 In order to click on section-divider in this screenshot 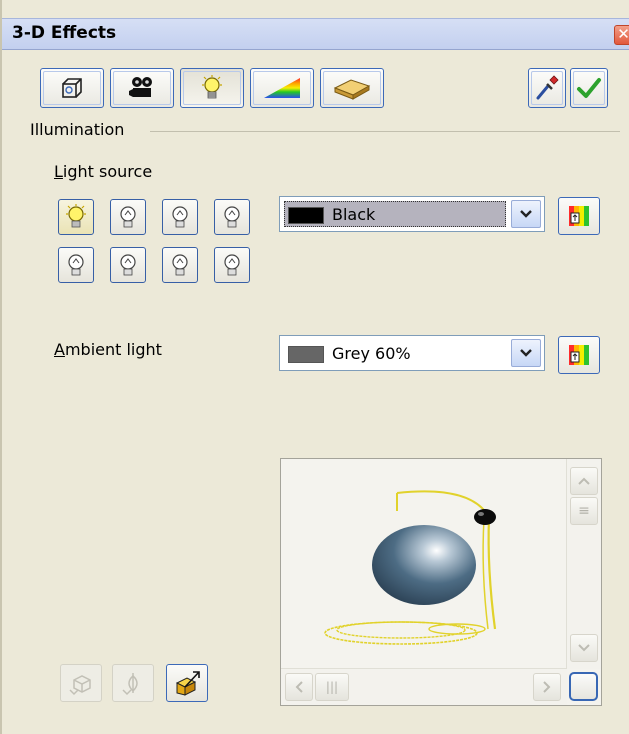, I will do `click(385, 131)`.